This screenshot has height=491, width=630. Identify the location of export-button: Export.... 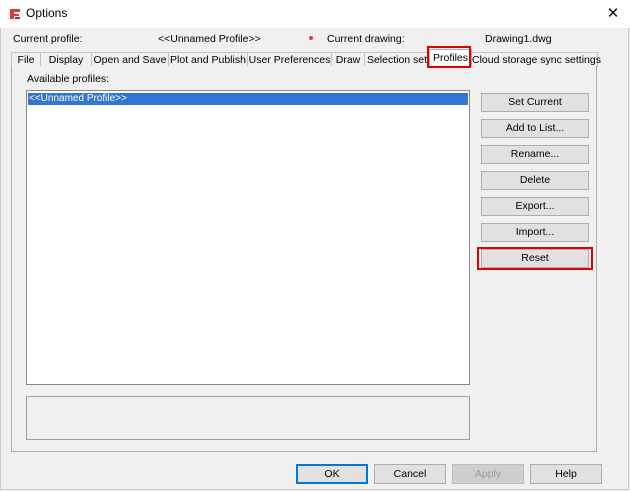
(535, 206).